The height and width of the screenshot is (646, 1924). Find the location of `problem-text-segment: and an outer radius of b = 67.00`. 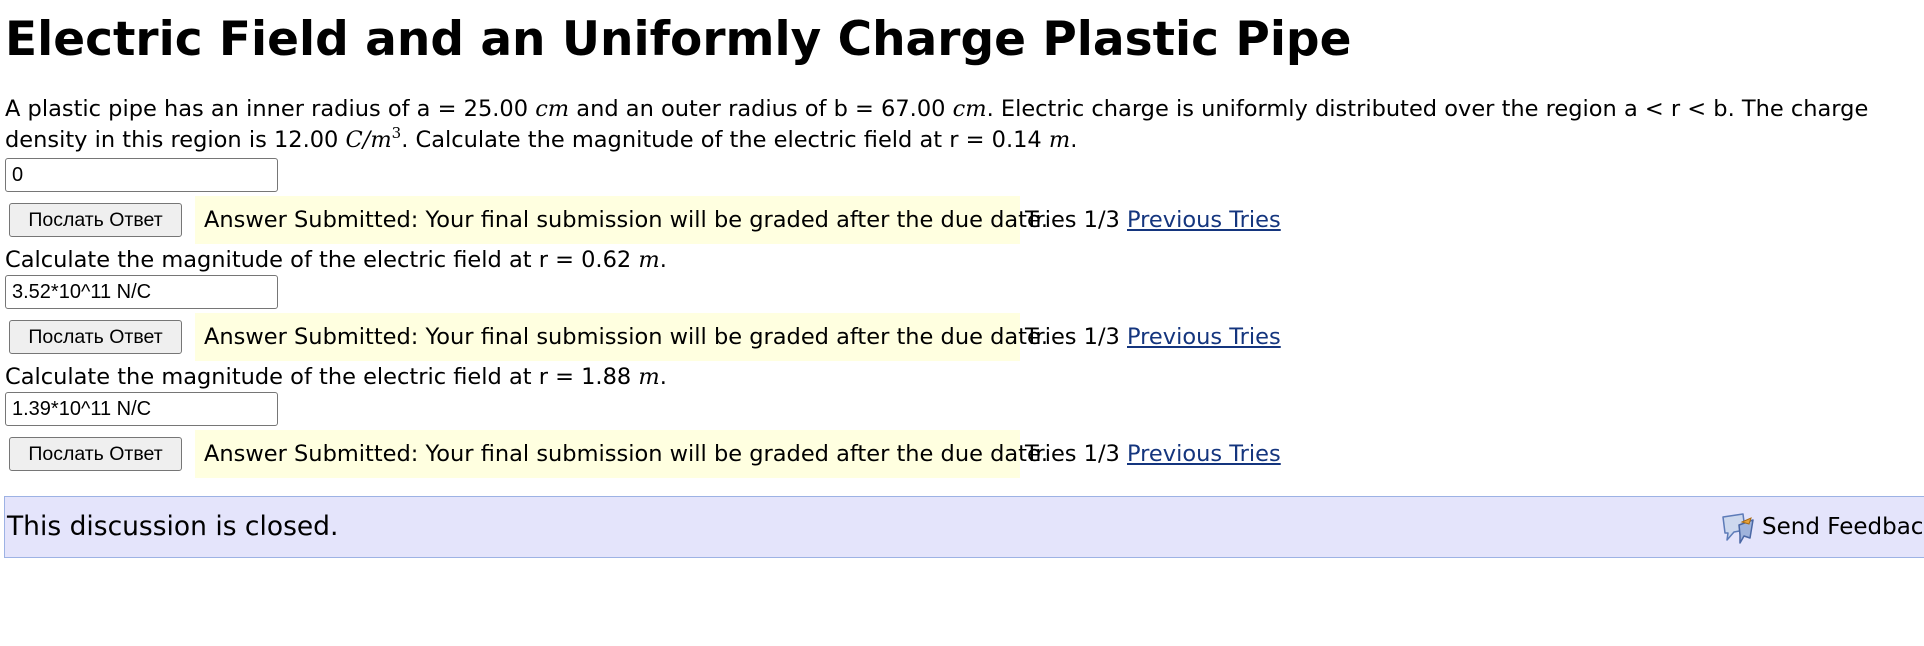

problem-text-segment: and an outer radius of b = 67.00 is located at coordinates (761, 109).